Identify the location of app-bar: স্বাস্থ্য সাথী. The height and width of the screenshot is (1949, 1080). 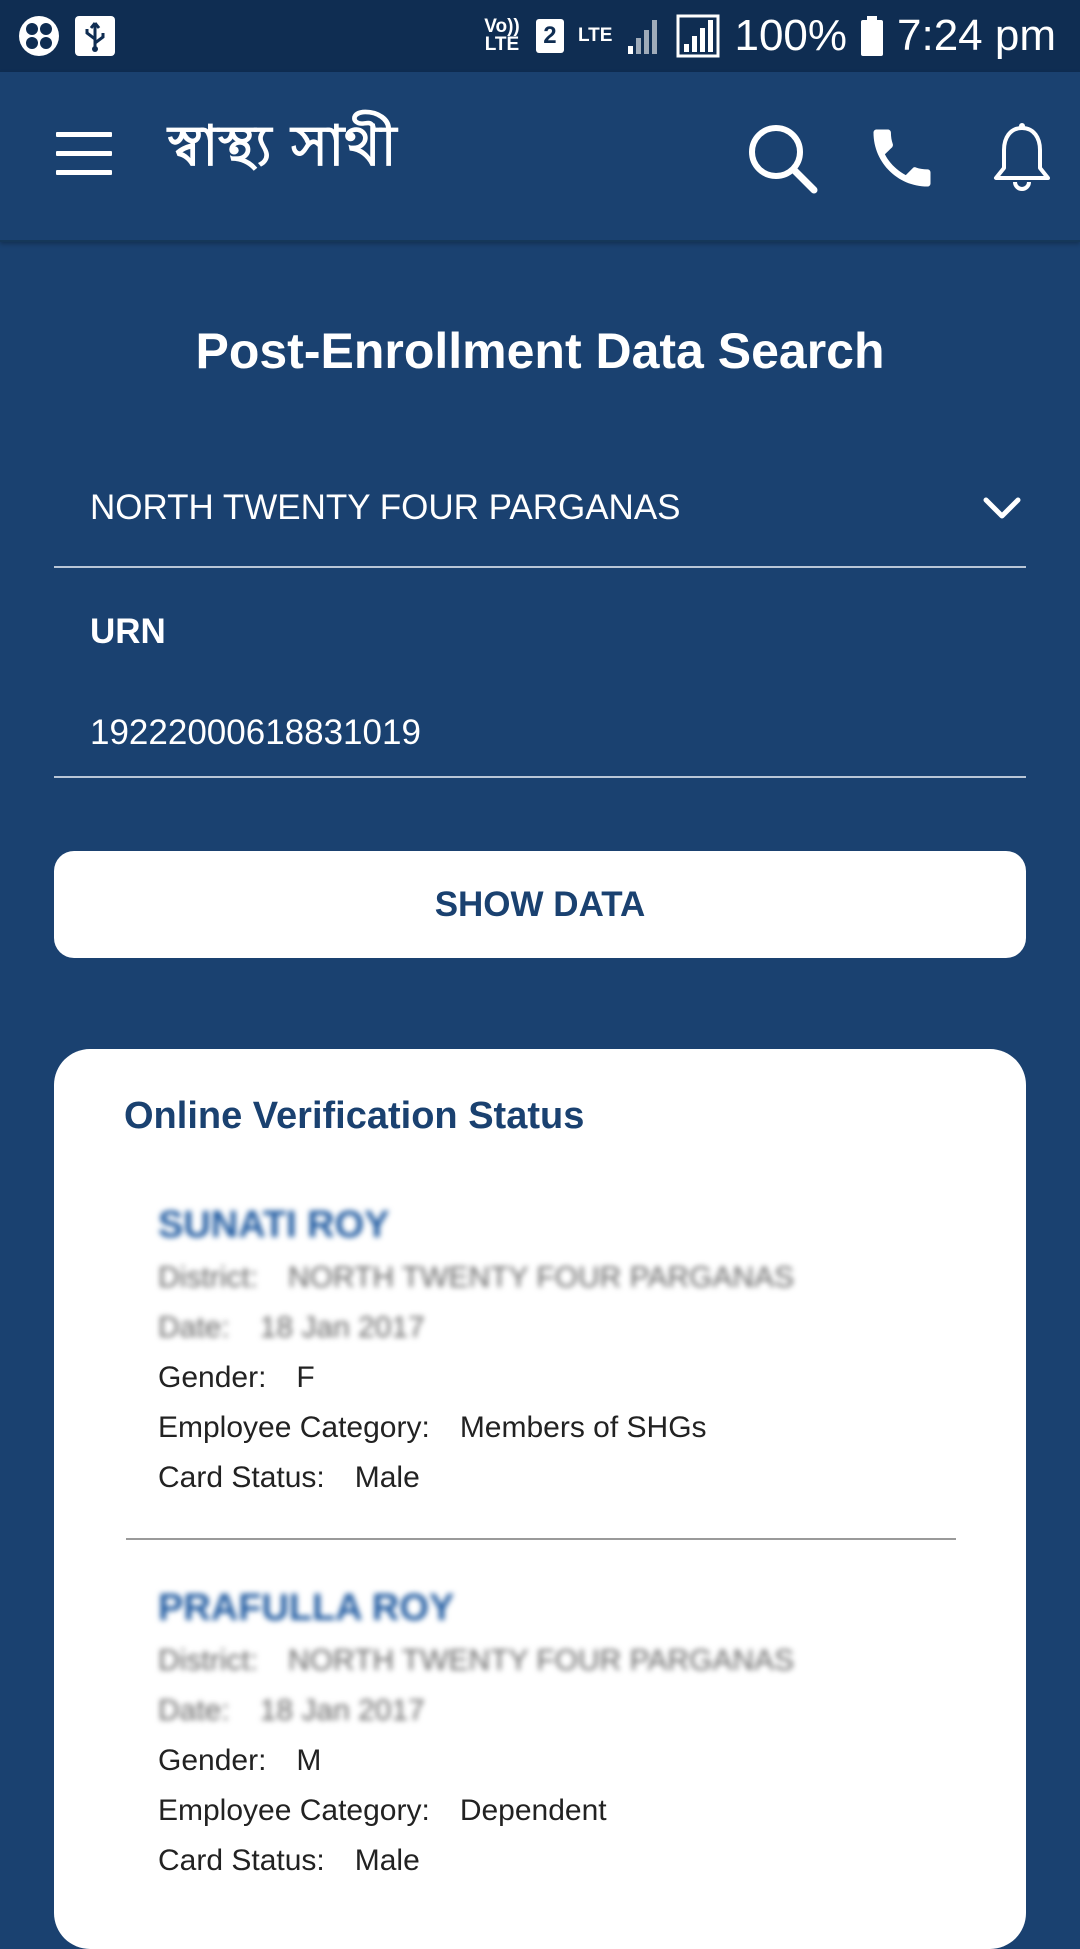
(540, 157).